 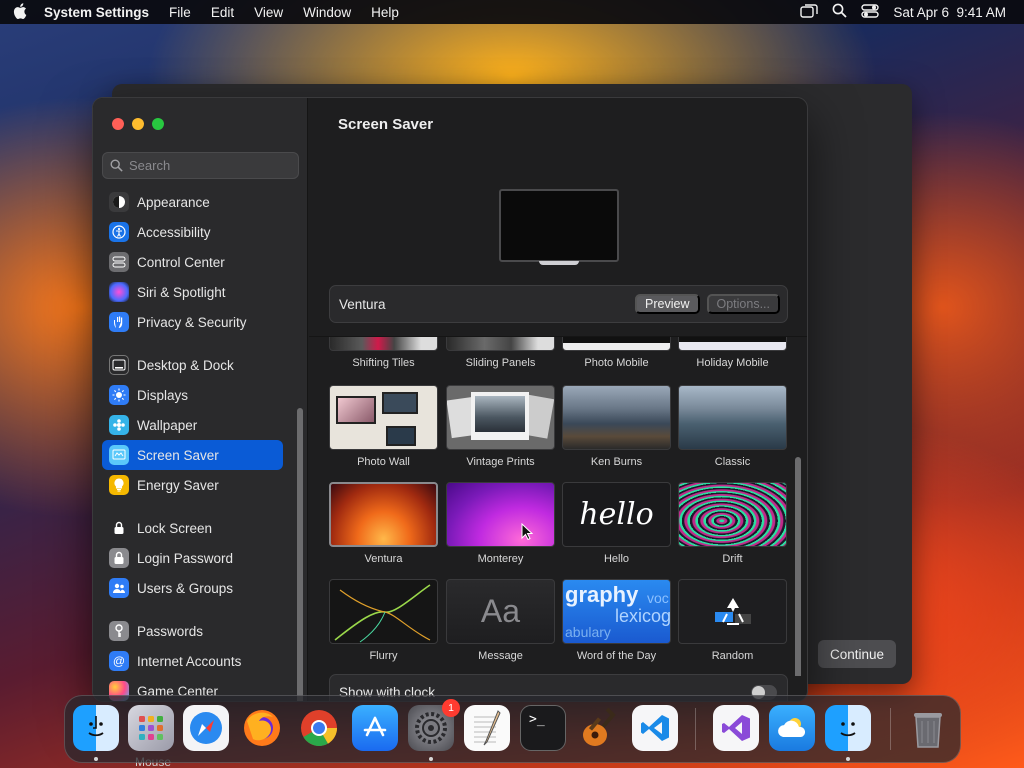 I want to click on saver-tile-sliding-panels: Sliding Panels, so click(x=500, y=353).